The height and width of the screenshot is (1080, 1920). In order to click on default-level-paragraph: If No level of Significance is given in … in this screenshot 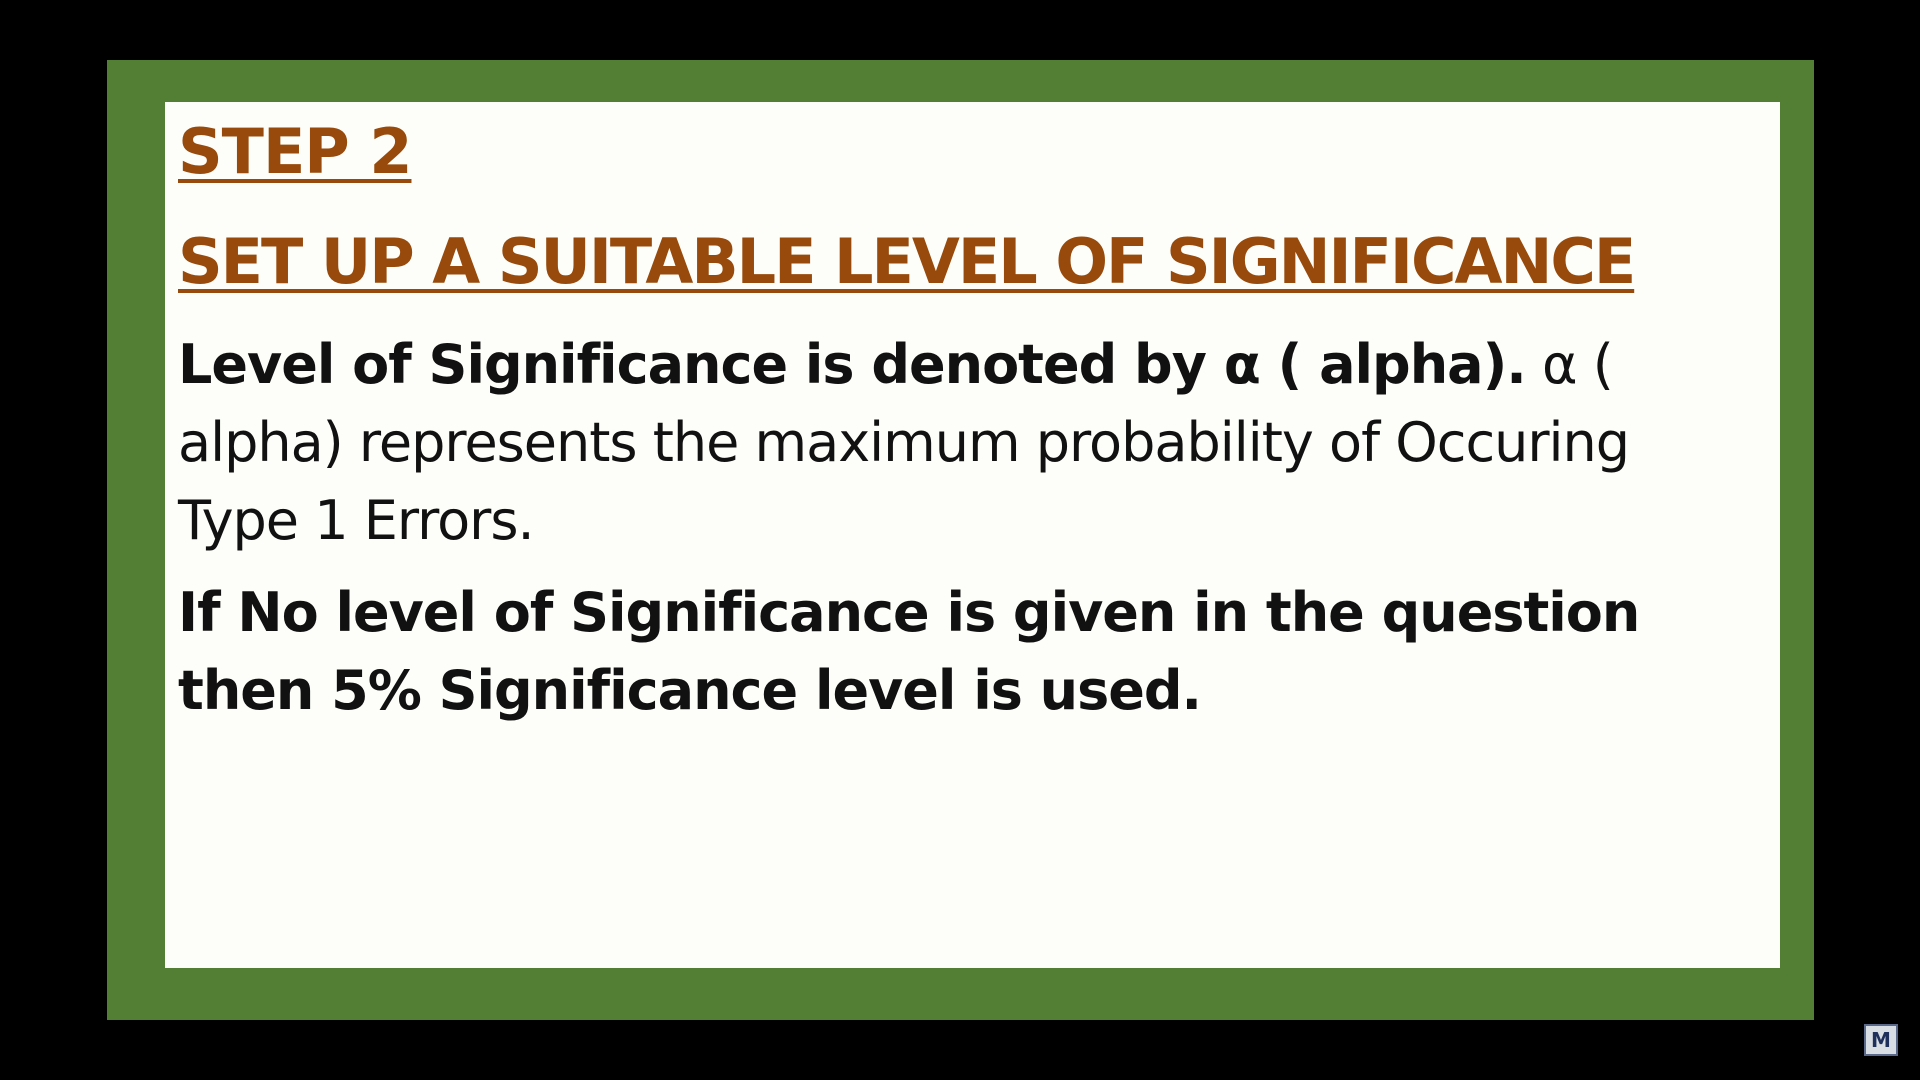, I will do `click(909, 651)`.